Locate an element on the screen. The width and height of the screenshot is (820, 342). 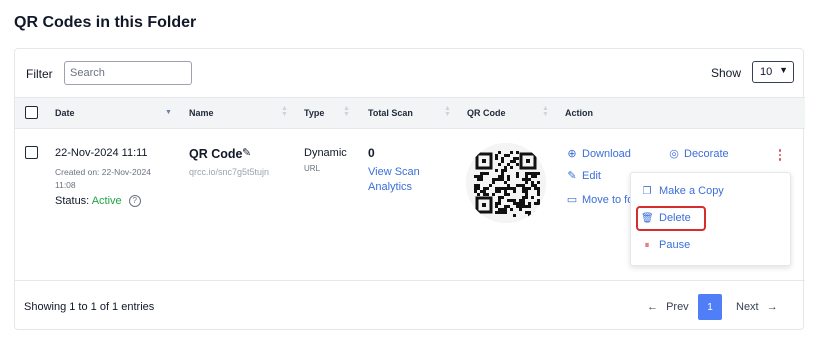
next-page-button: Next → is located at coordinates (757, 307).